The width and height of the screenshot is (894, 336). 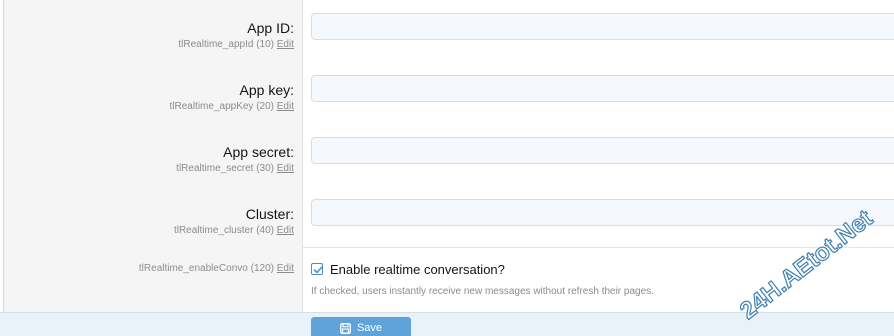 What do you see at coordinates (223, 230) in the screenshot?
I see `cluster-option-id: tlRealtime_cluster (40)` at bounding box center [223, 230].